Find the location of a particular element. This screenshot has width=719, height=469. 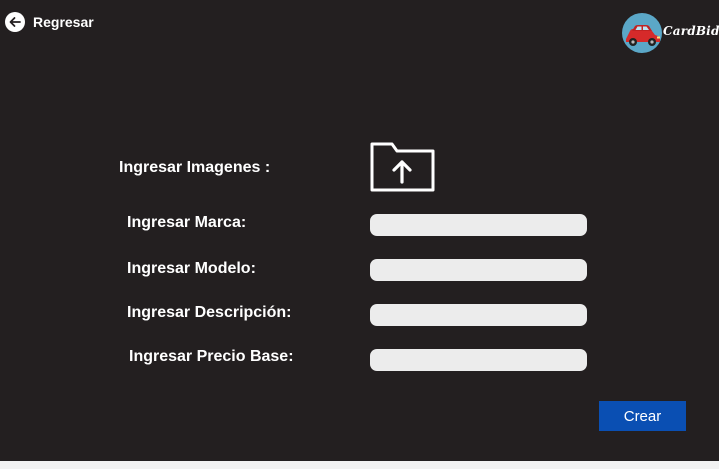

price-input is located at coordinates (478, 360).